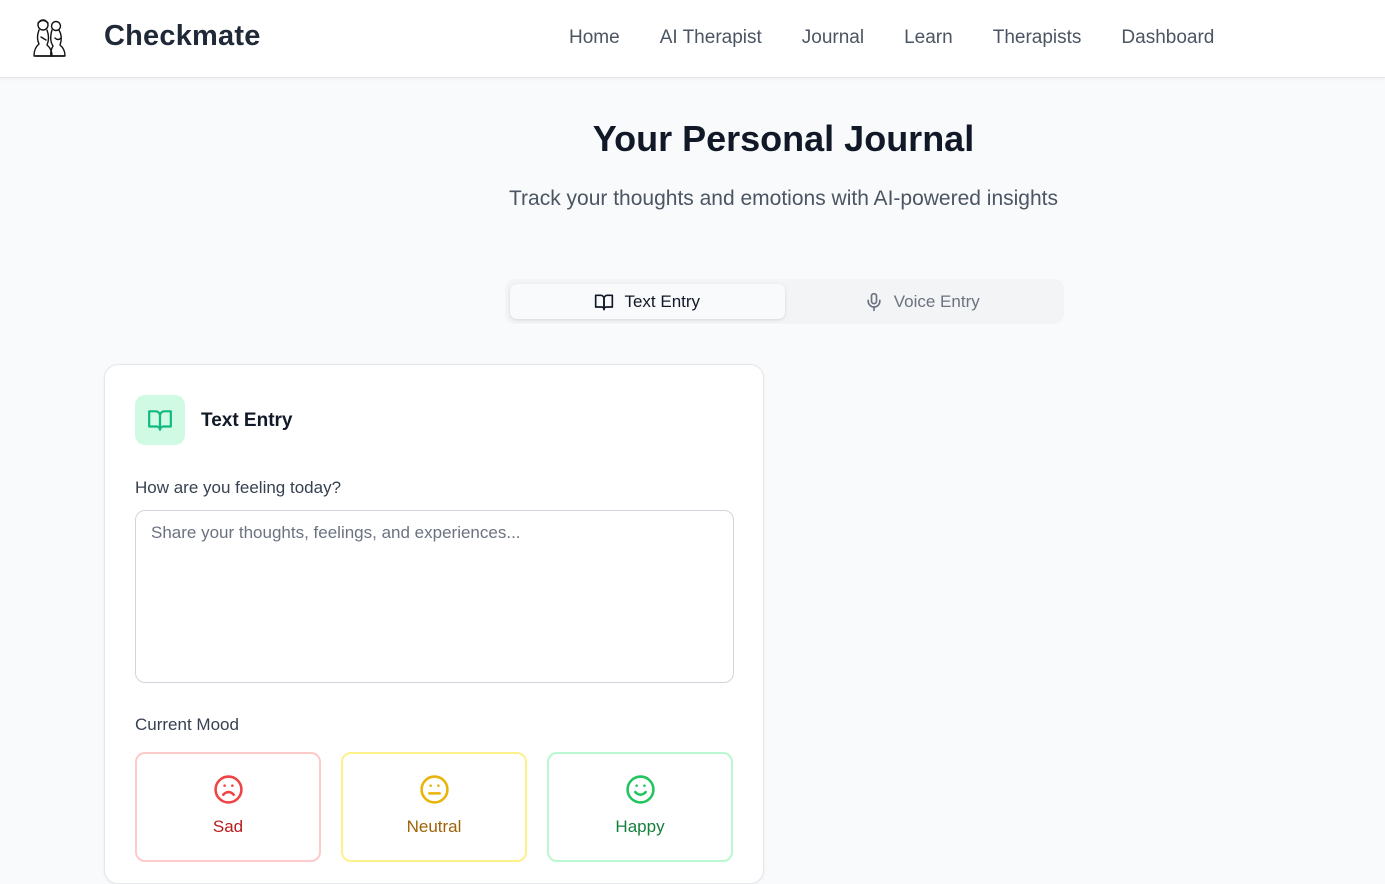  What do you see at coordinates (247, 420) in the screenshot?
I see `card-title: Text Entry` at bounding box center [247, 420].